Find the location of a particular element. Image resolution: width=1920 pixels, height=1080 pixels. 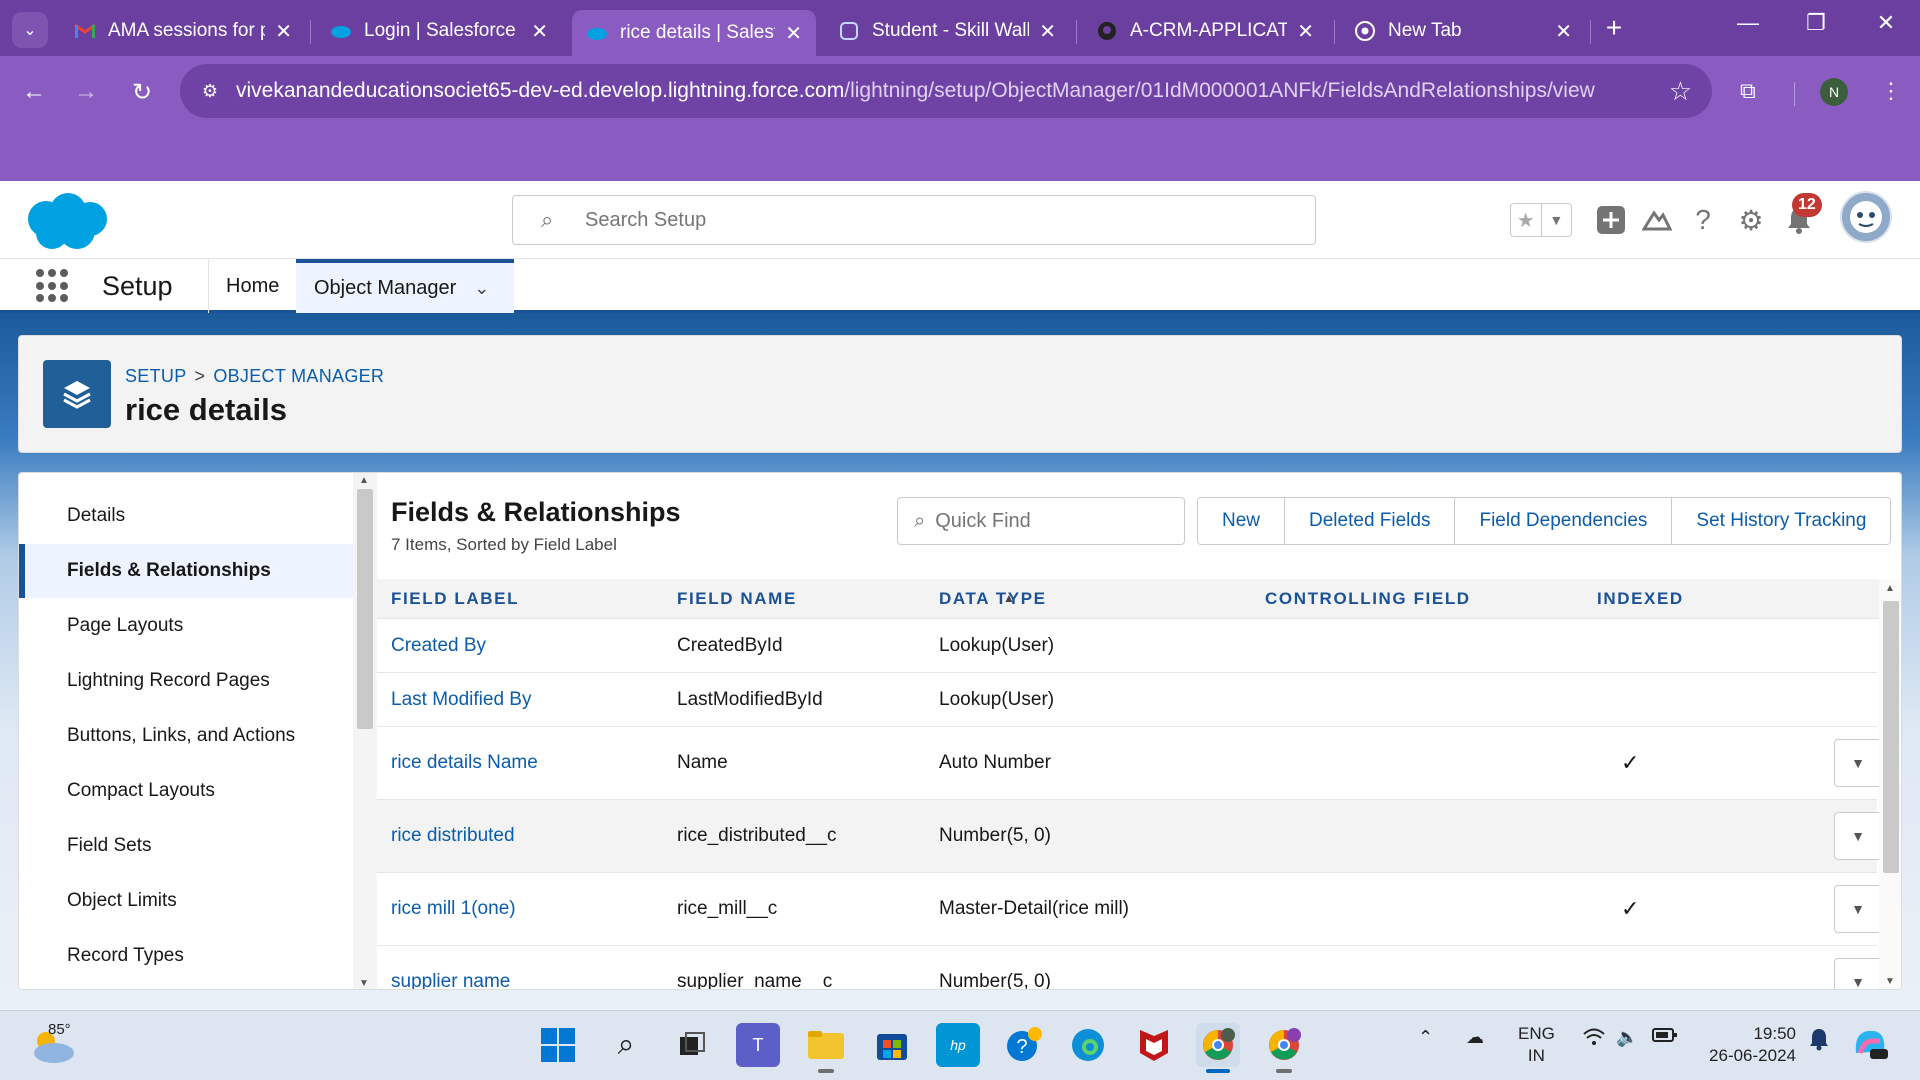

sidebar-item-buttons-links-actions: Buttons, Links, and Actions is located at coordinates (186, 736).